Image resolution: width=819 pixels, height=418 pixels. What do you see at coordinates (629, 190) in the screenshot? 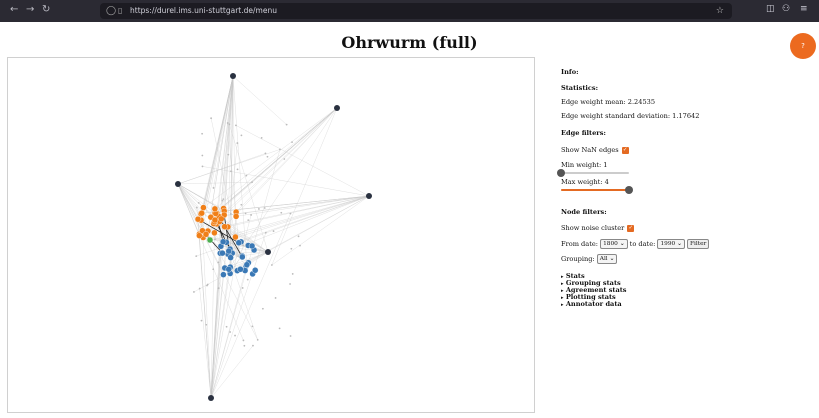
I see `max-weight-thumb` at bounding box center [629, 190].